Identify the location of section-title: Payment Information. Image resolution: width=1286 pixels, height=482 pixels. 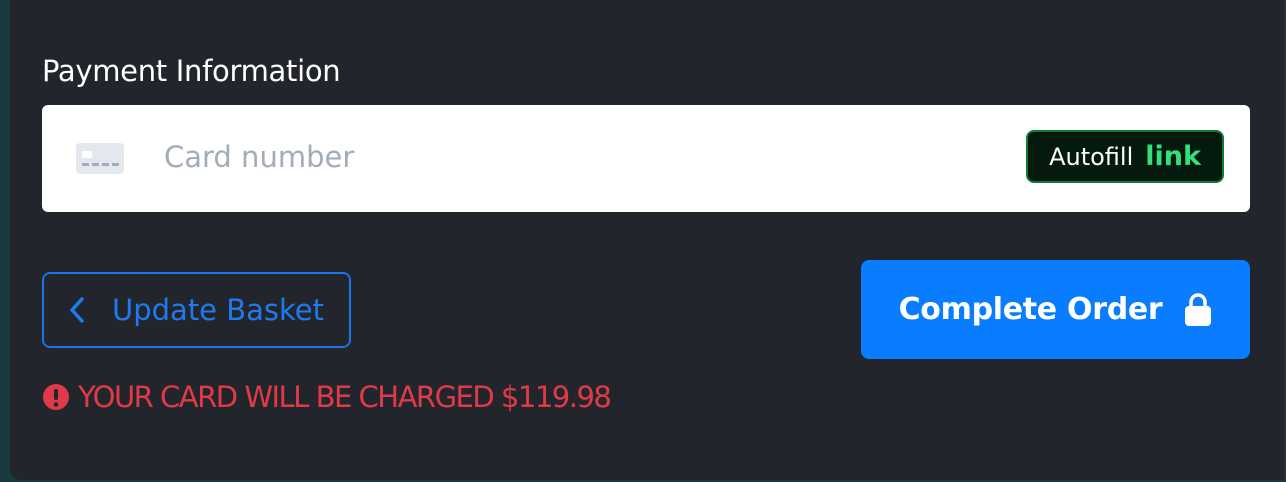
(191, 71).